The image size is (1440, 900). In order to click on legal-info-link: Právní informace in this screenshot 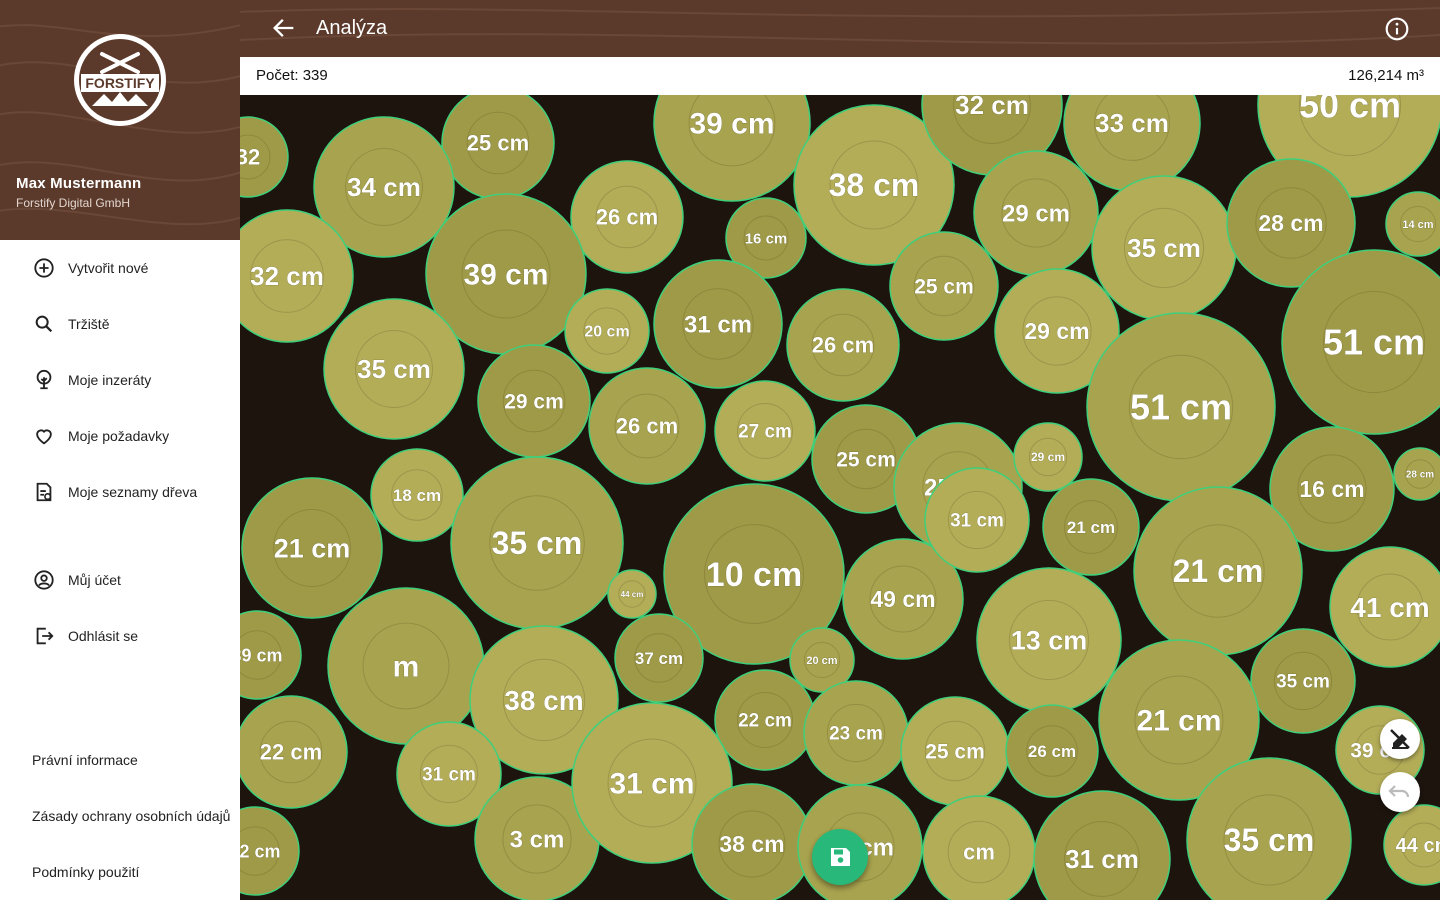, I will do `click(85, 760)`.